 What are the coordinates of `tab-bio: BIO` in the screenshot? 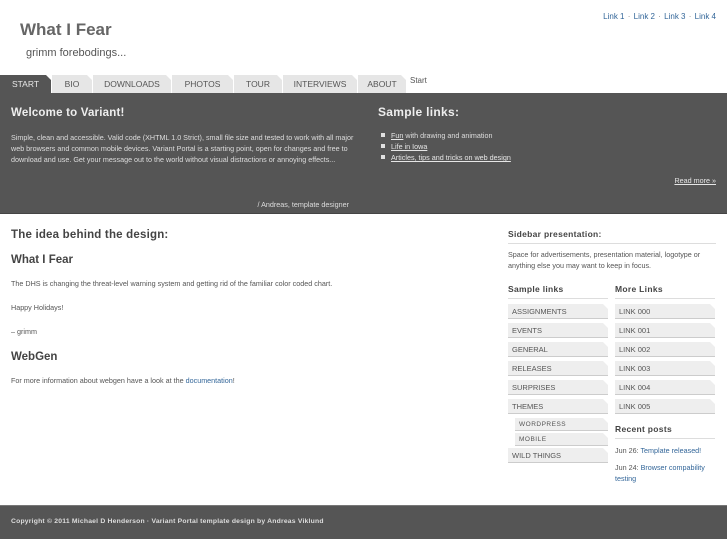 It's located at (72, 84).